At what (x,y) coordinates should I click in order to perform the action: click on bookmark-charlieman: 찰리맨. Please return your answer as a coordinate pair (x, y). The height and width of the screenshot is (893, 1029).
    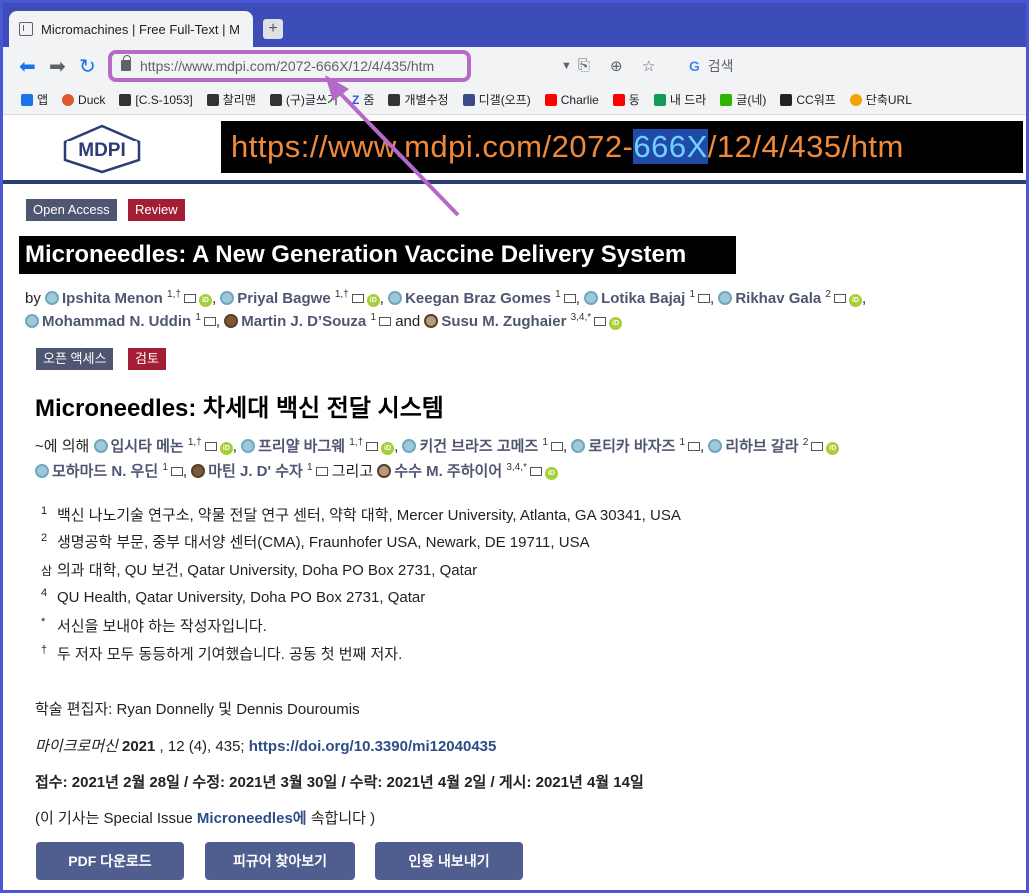
    Looking at the image, I should click on (231, 99).